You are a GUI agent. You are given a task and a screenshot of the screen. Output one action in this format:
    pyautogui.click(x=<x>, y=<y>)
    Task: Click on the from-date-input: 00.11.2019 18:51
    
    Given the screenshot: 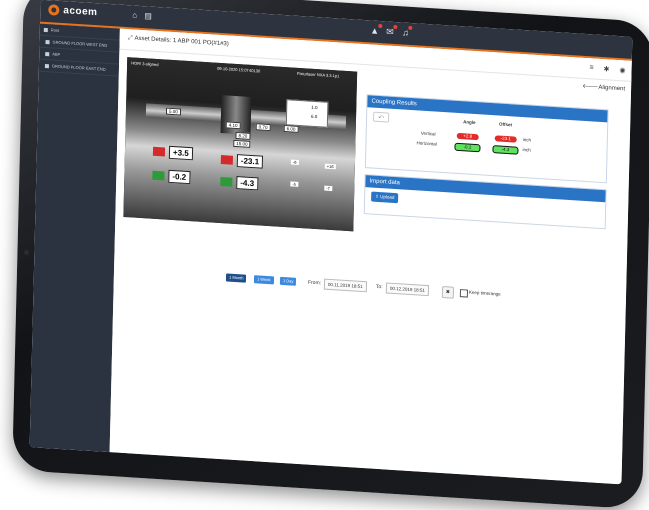 What is the action you would take?
    pyautogui.click(x=345, y=285)
    